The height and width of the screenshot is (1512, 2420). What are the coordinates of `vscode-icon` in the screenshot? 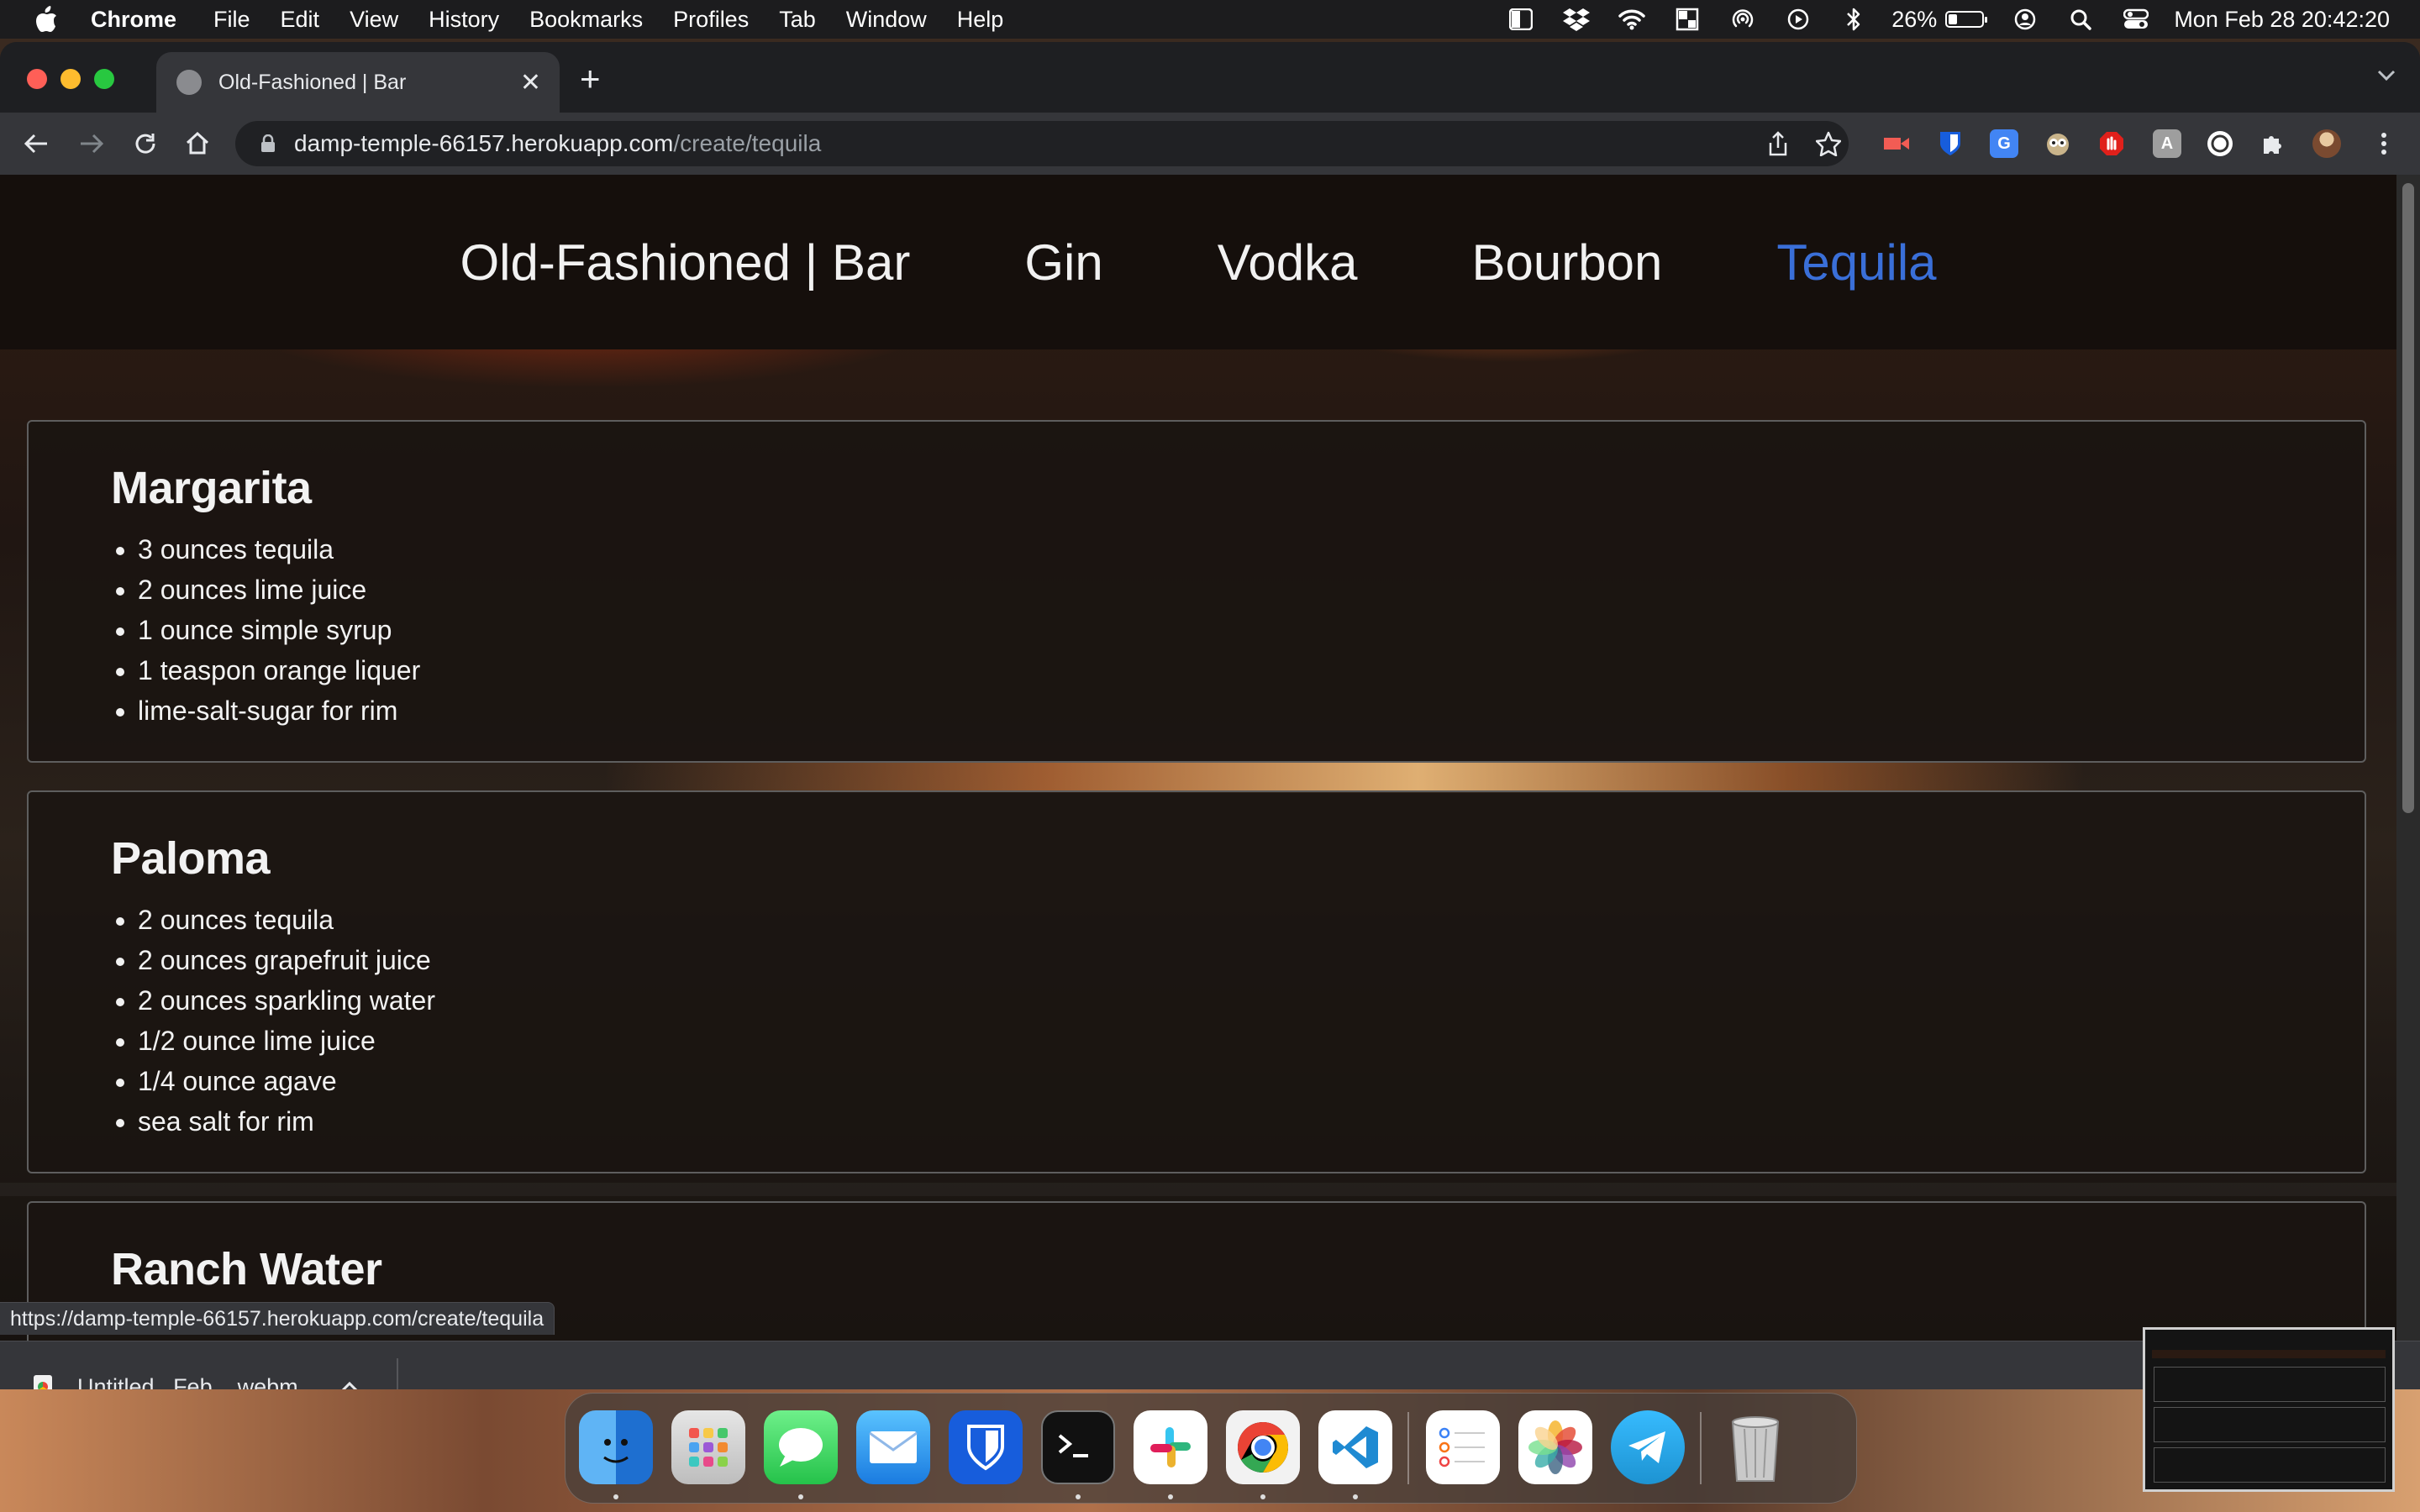 It's located at (1355, 1447).